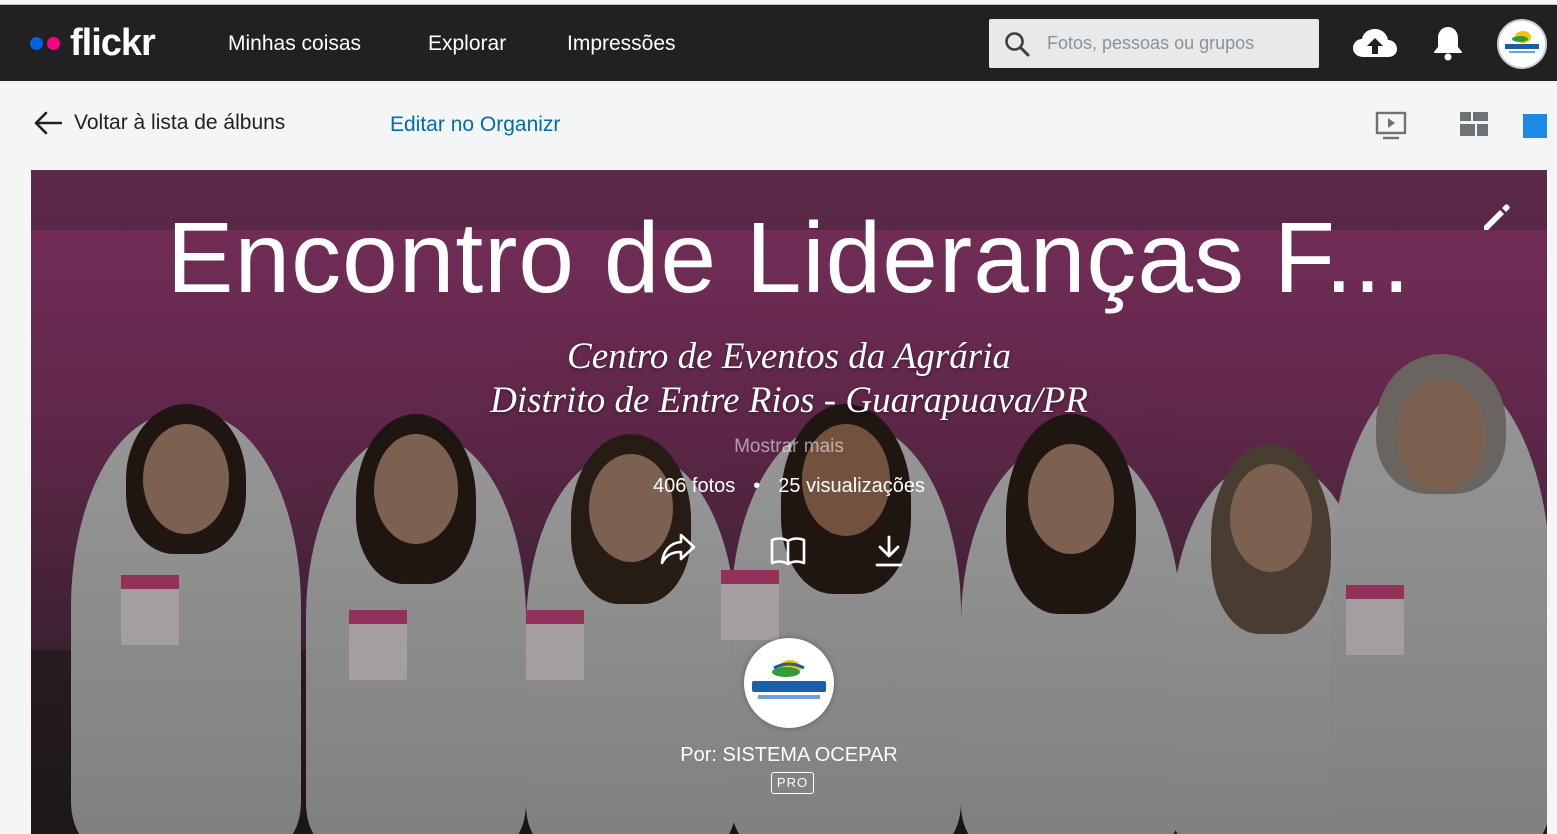 This screenshot has width=1557, height=834. What do you see at coordinates (36, 43) in the screenshot?
I see `logo-dot-blue` at bounding box center [36, 43].